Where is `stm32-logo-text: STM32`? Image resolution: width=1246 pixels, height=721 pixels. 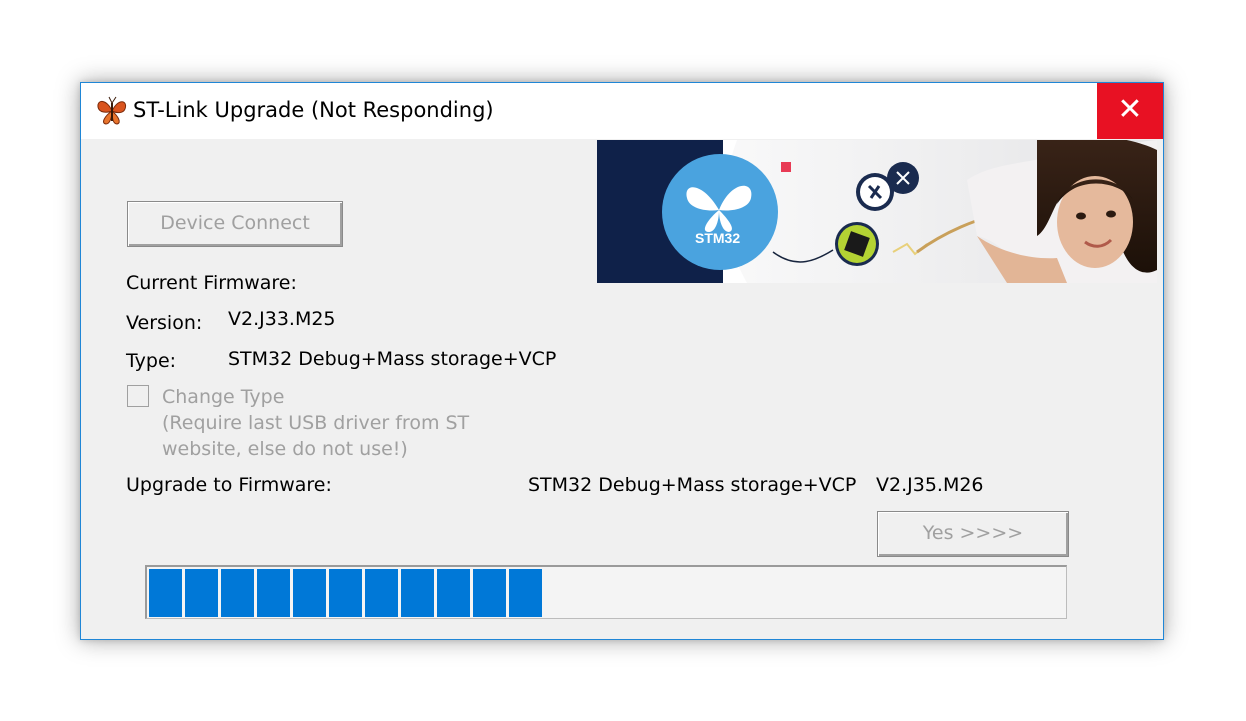
stm32-logo-text: STM32 is located at coordinates (717, 238).